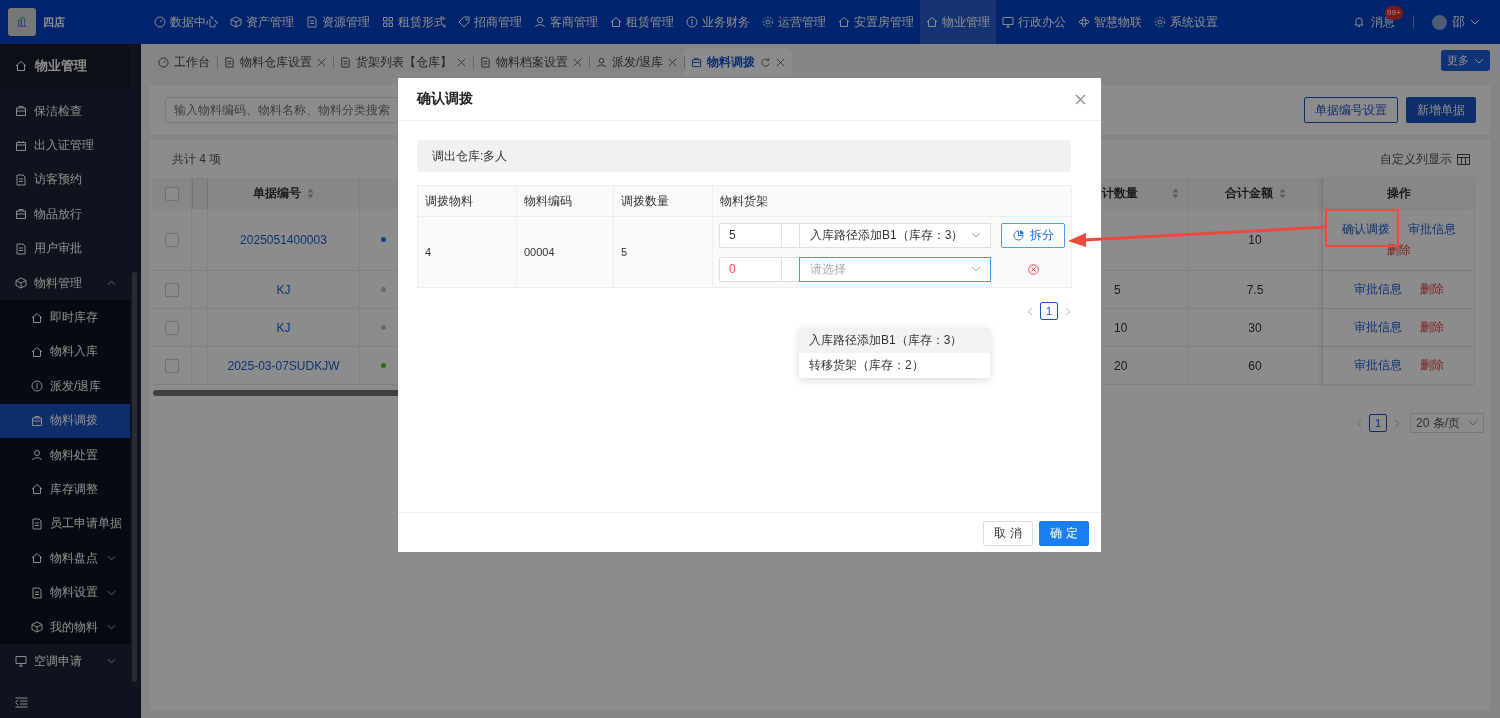  Describe the element at coordinates (1475, 22) in the screenshot. I see `caret-icon` at that location.